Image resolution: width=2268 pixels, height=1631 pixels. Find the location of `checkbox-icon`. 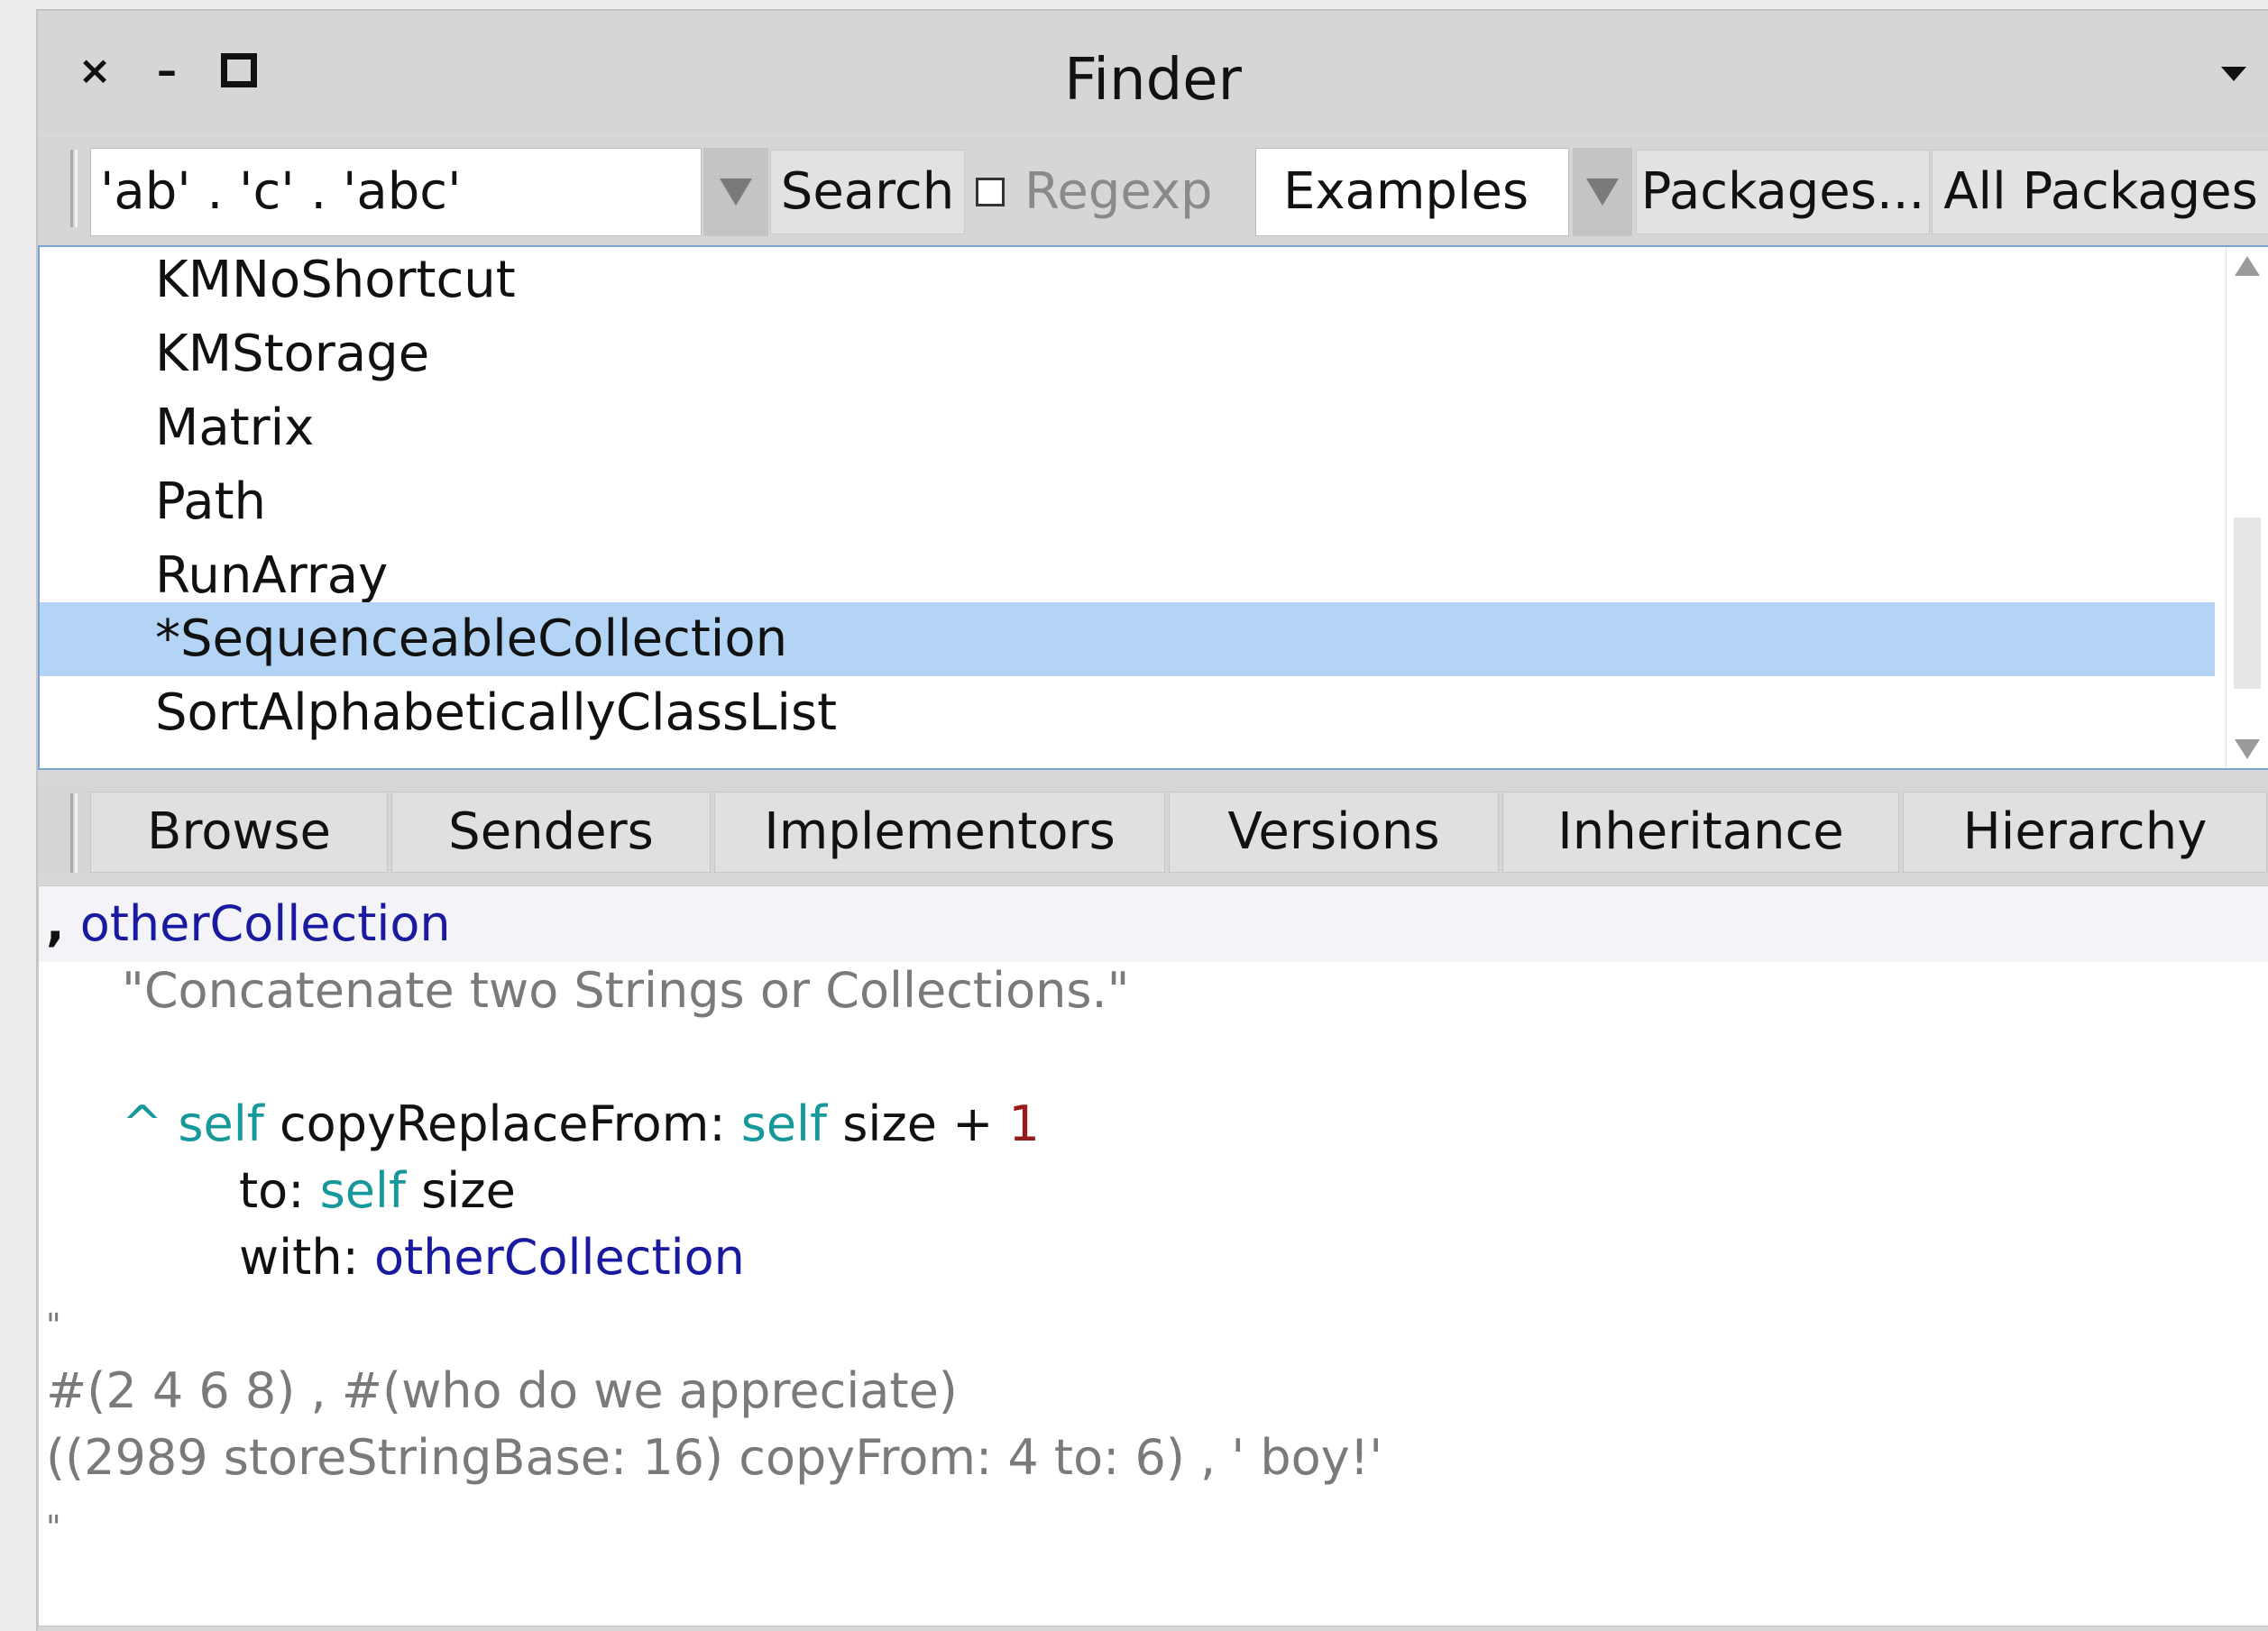

checkbox-icon is located at coordinates (990, 192).